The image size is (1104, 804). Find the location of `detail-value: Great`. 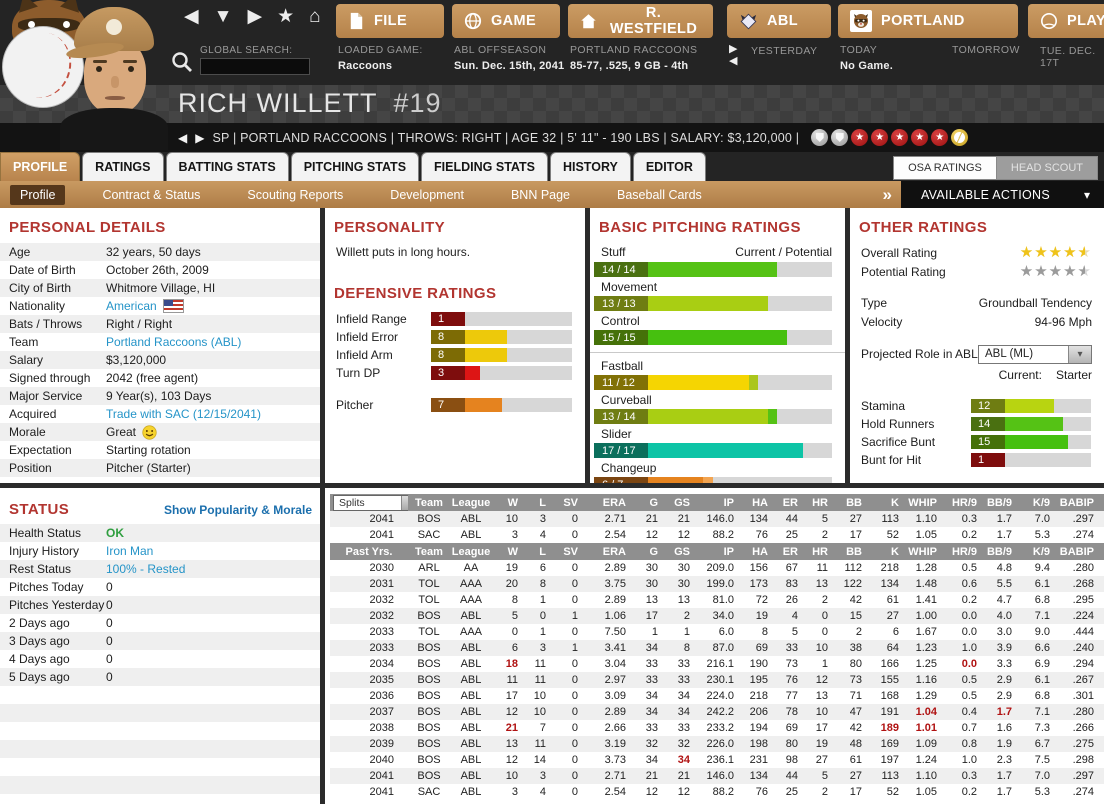

detail-value: Great is located at coordinates (121, 432).